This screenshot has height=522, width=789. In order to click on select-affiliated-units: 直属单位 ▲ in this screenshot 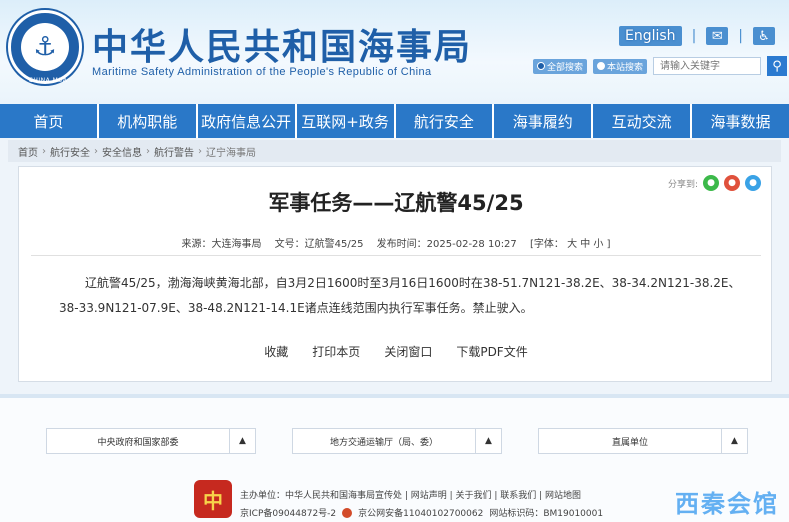, I will do `click(643, 441)`.